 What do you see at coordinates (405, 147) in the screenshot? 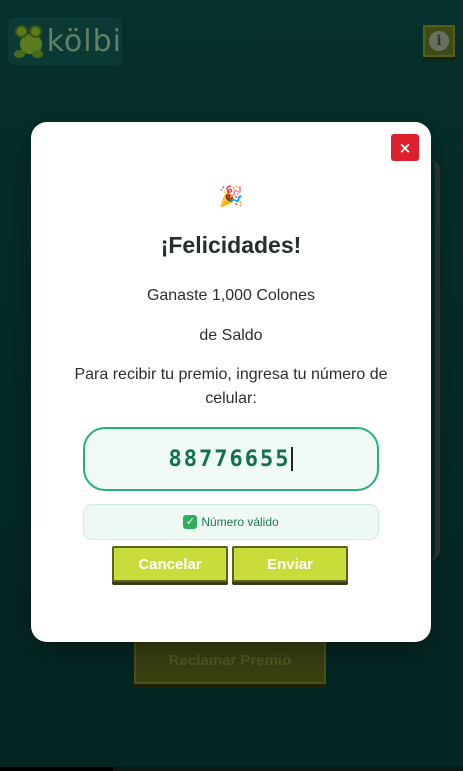
I see `close-button: ×` at bounding box center [405, 147].